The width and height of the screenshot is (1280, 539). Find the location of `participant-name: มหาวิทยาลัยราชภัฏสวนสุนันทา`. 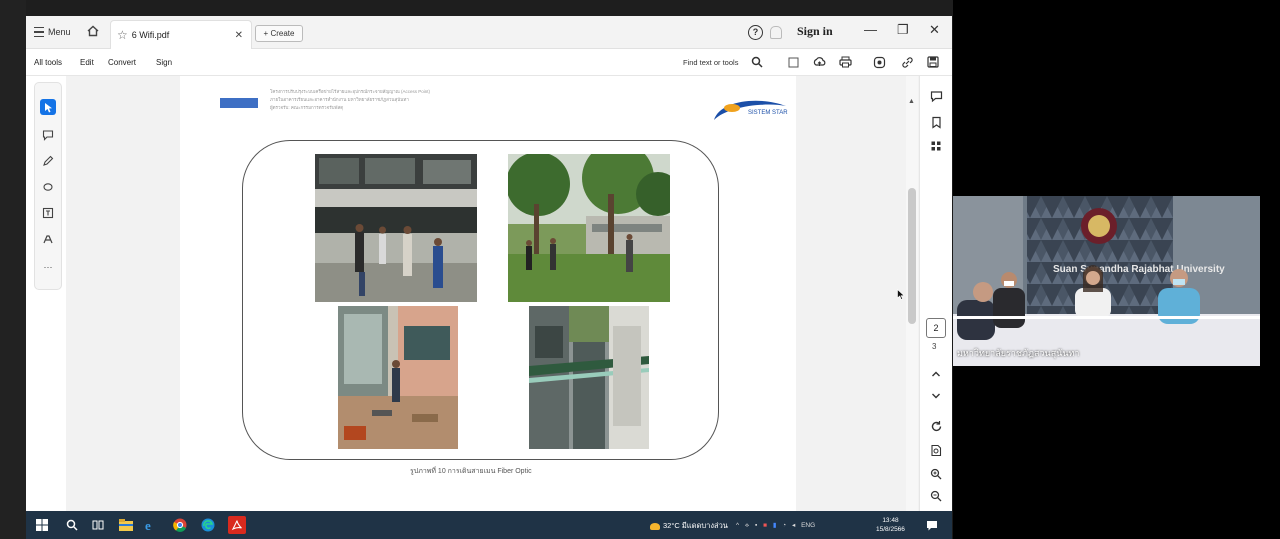

participant-name: มหาวิทยาลัยราชภัฏสวนสุนันทา is located at coordinates (1018, 353).